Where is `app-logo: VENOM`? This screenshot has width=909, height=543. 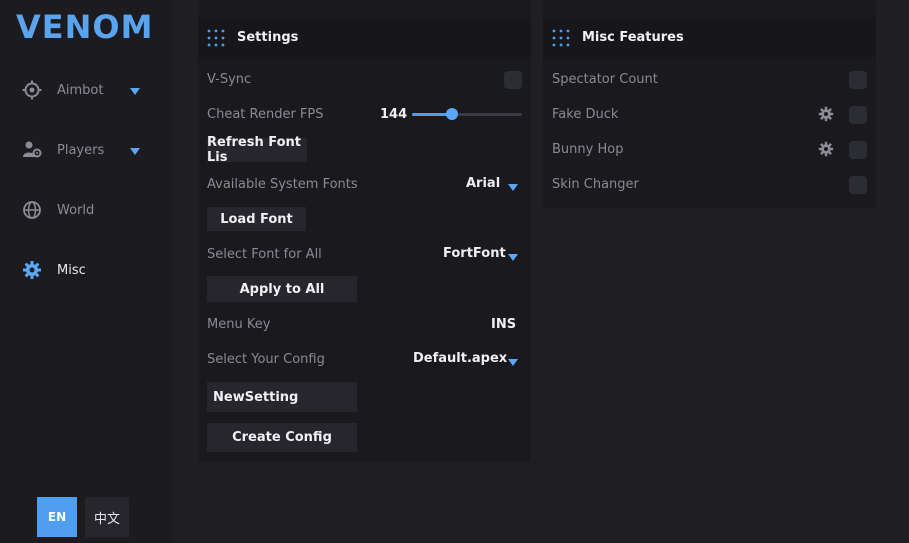
app-logo: VENOM is located at coordinates (85, 27).